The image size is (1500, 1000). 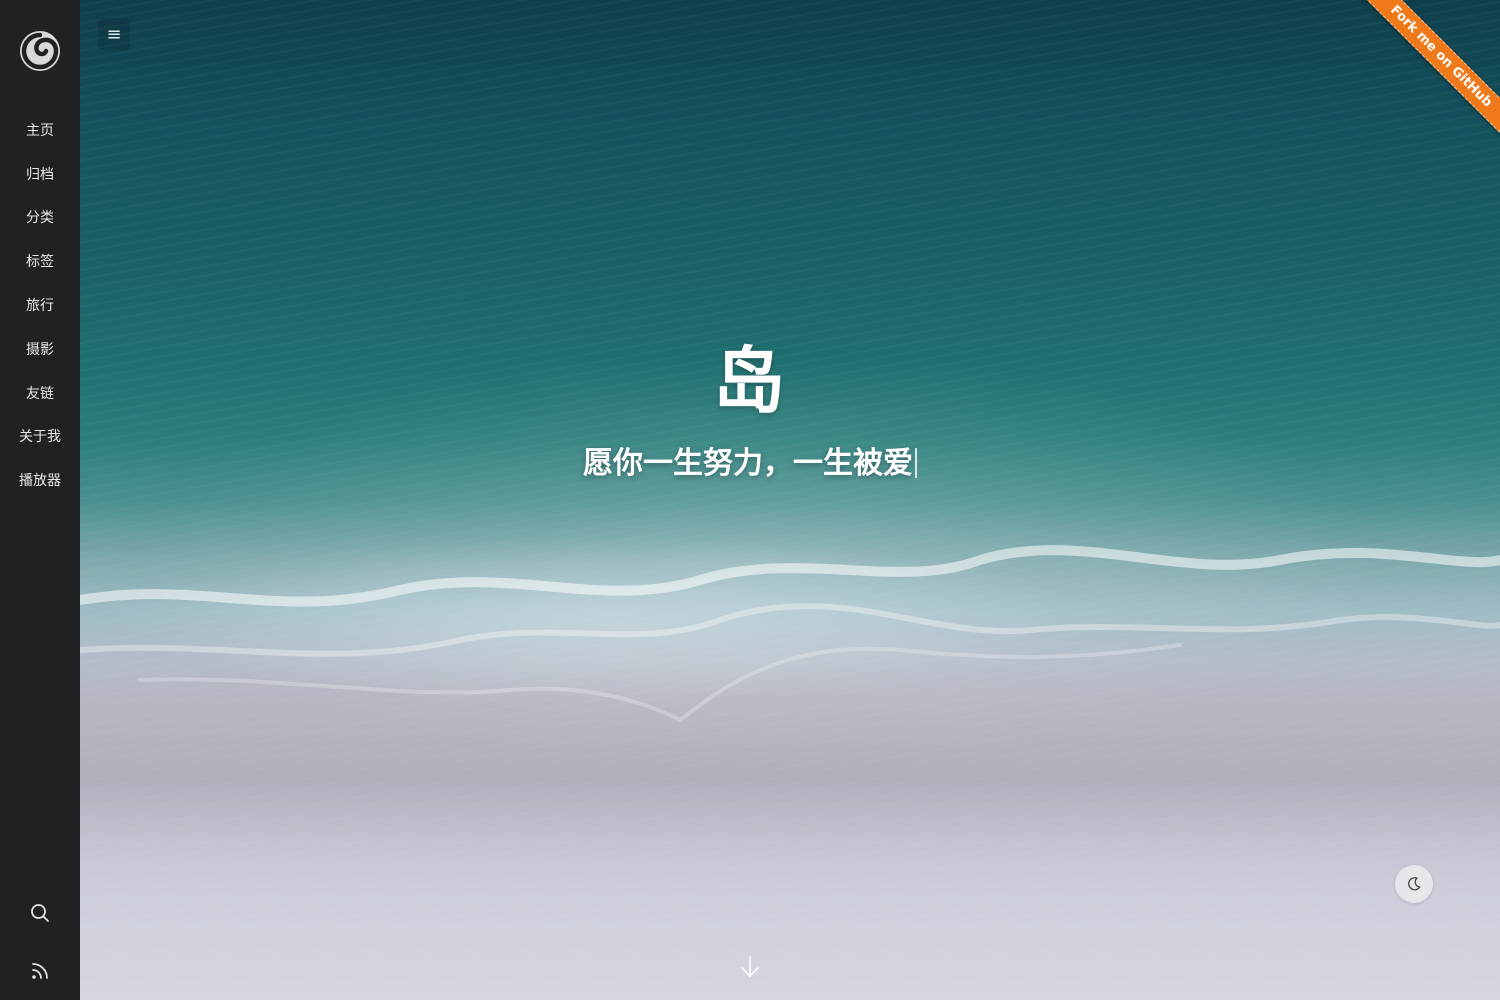 I want to click on rss-button, so click(x=40, y=971).